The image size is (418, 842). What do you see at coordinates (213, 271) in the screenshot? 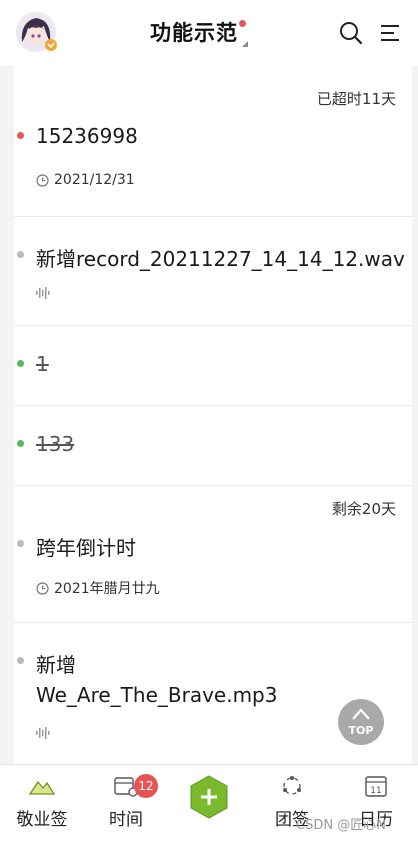
I see `list-item: 新增record_20211227_14_14_12.wav` at bounding box center [213, 271].